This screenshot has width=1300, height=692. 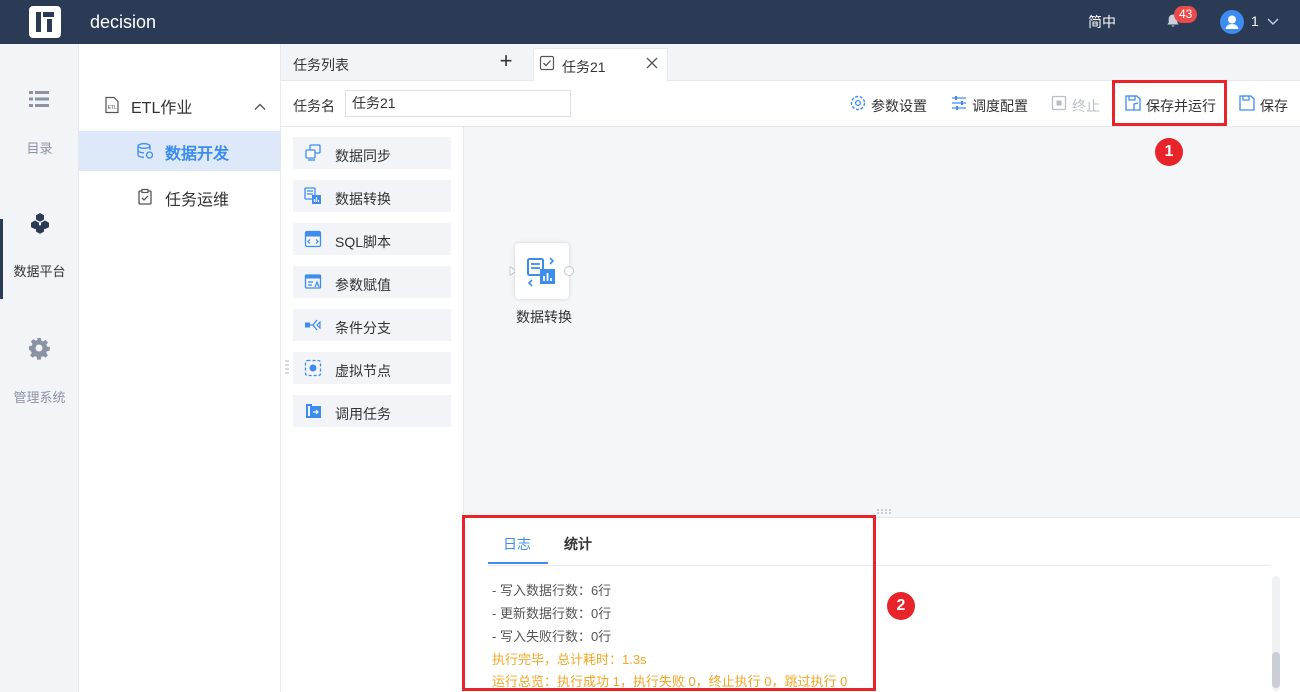 I want to click on cube-icon, so click(x=40, y=223).